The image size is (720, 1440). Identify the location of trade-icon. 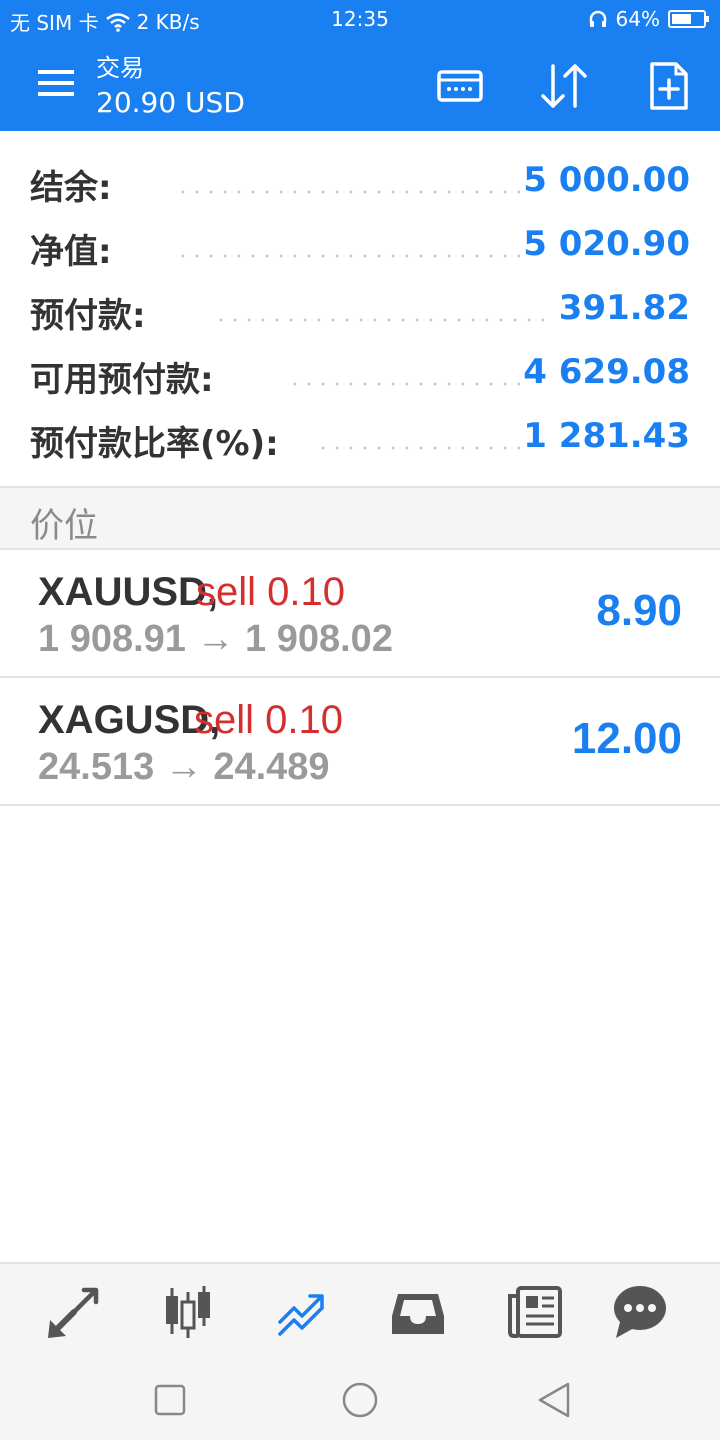
(302, 1312).